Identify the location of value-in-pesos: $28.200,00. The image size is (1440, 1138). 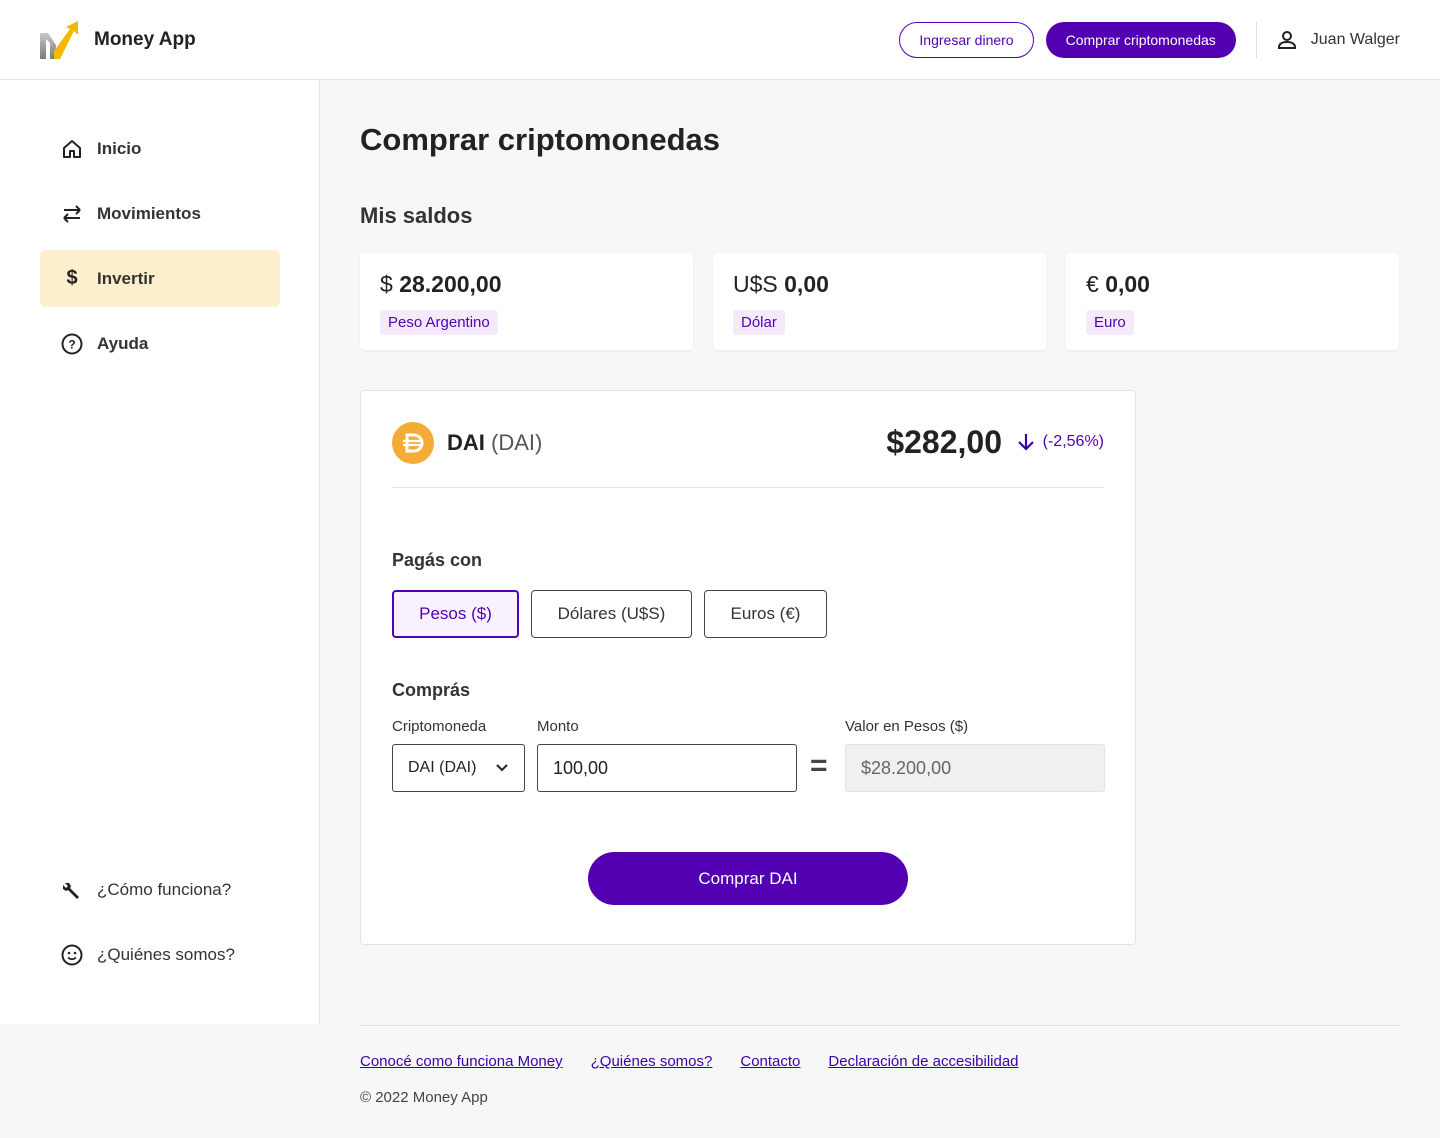
(906, 767).